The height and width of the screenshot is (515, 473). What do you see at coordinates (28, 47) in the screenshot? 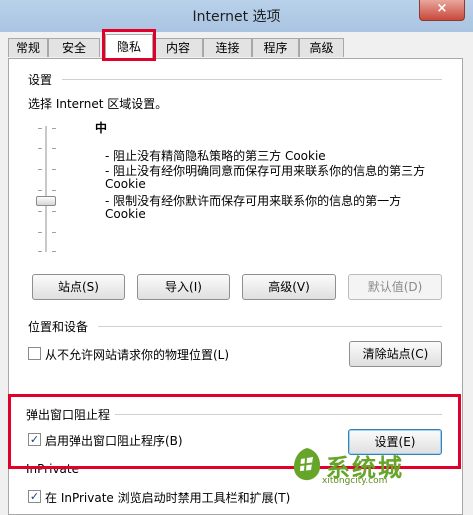
I see `tab-general: 常规` at bounding box center [28, 47].